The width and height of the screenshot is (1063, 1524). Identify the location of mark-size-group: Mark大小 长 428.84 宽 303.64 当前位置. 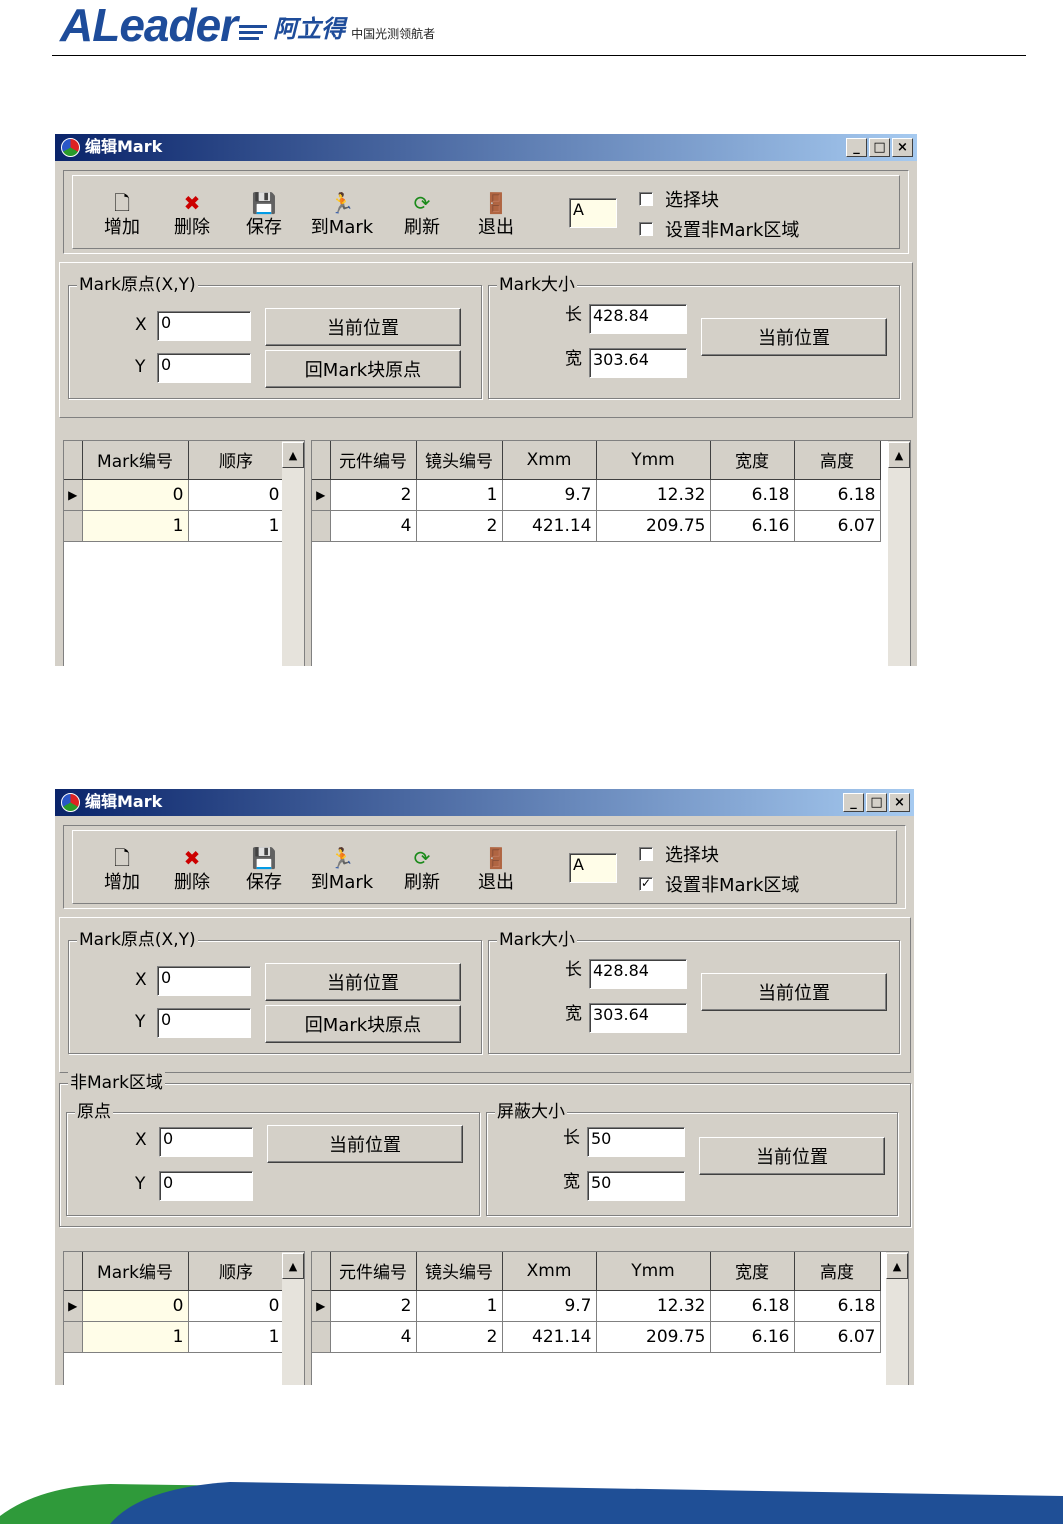
(694, 336).